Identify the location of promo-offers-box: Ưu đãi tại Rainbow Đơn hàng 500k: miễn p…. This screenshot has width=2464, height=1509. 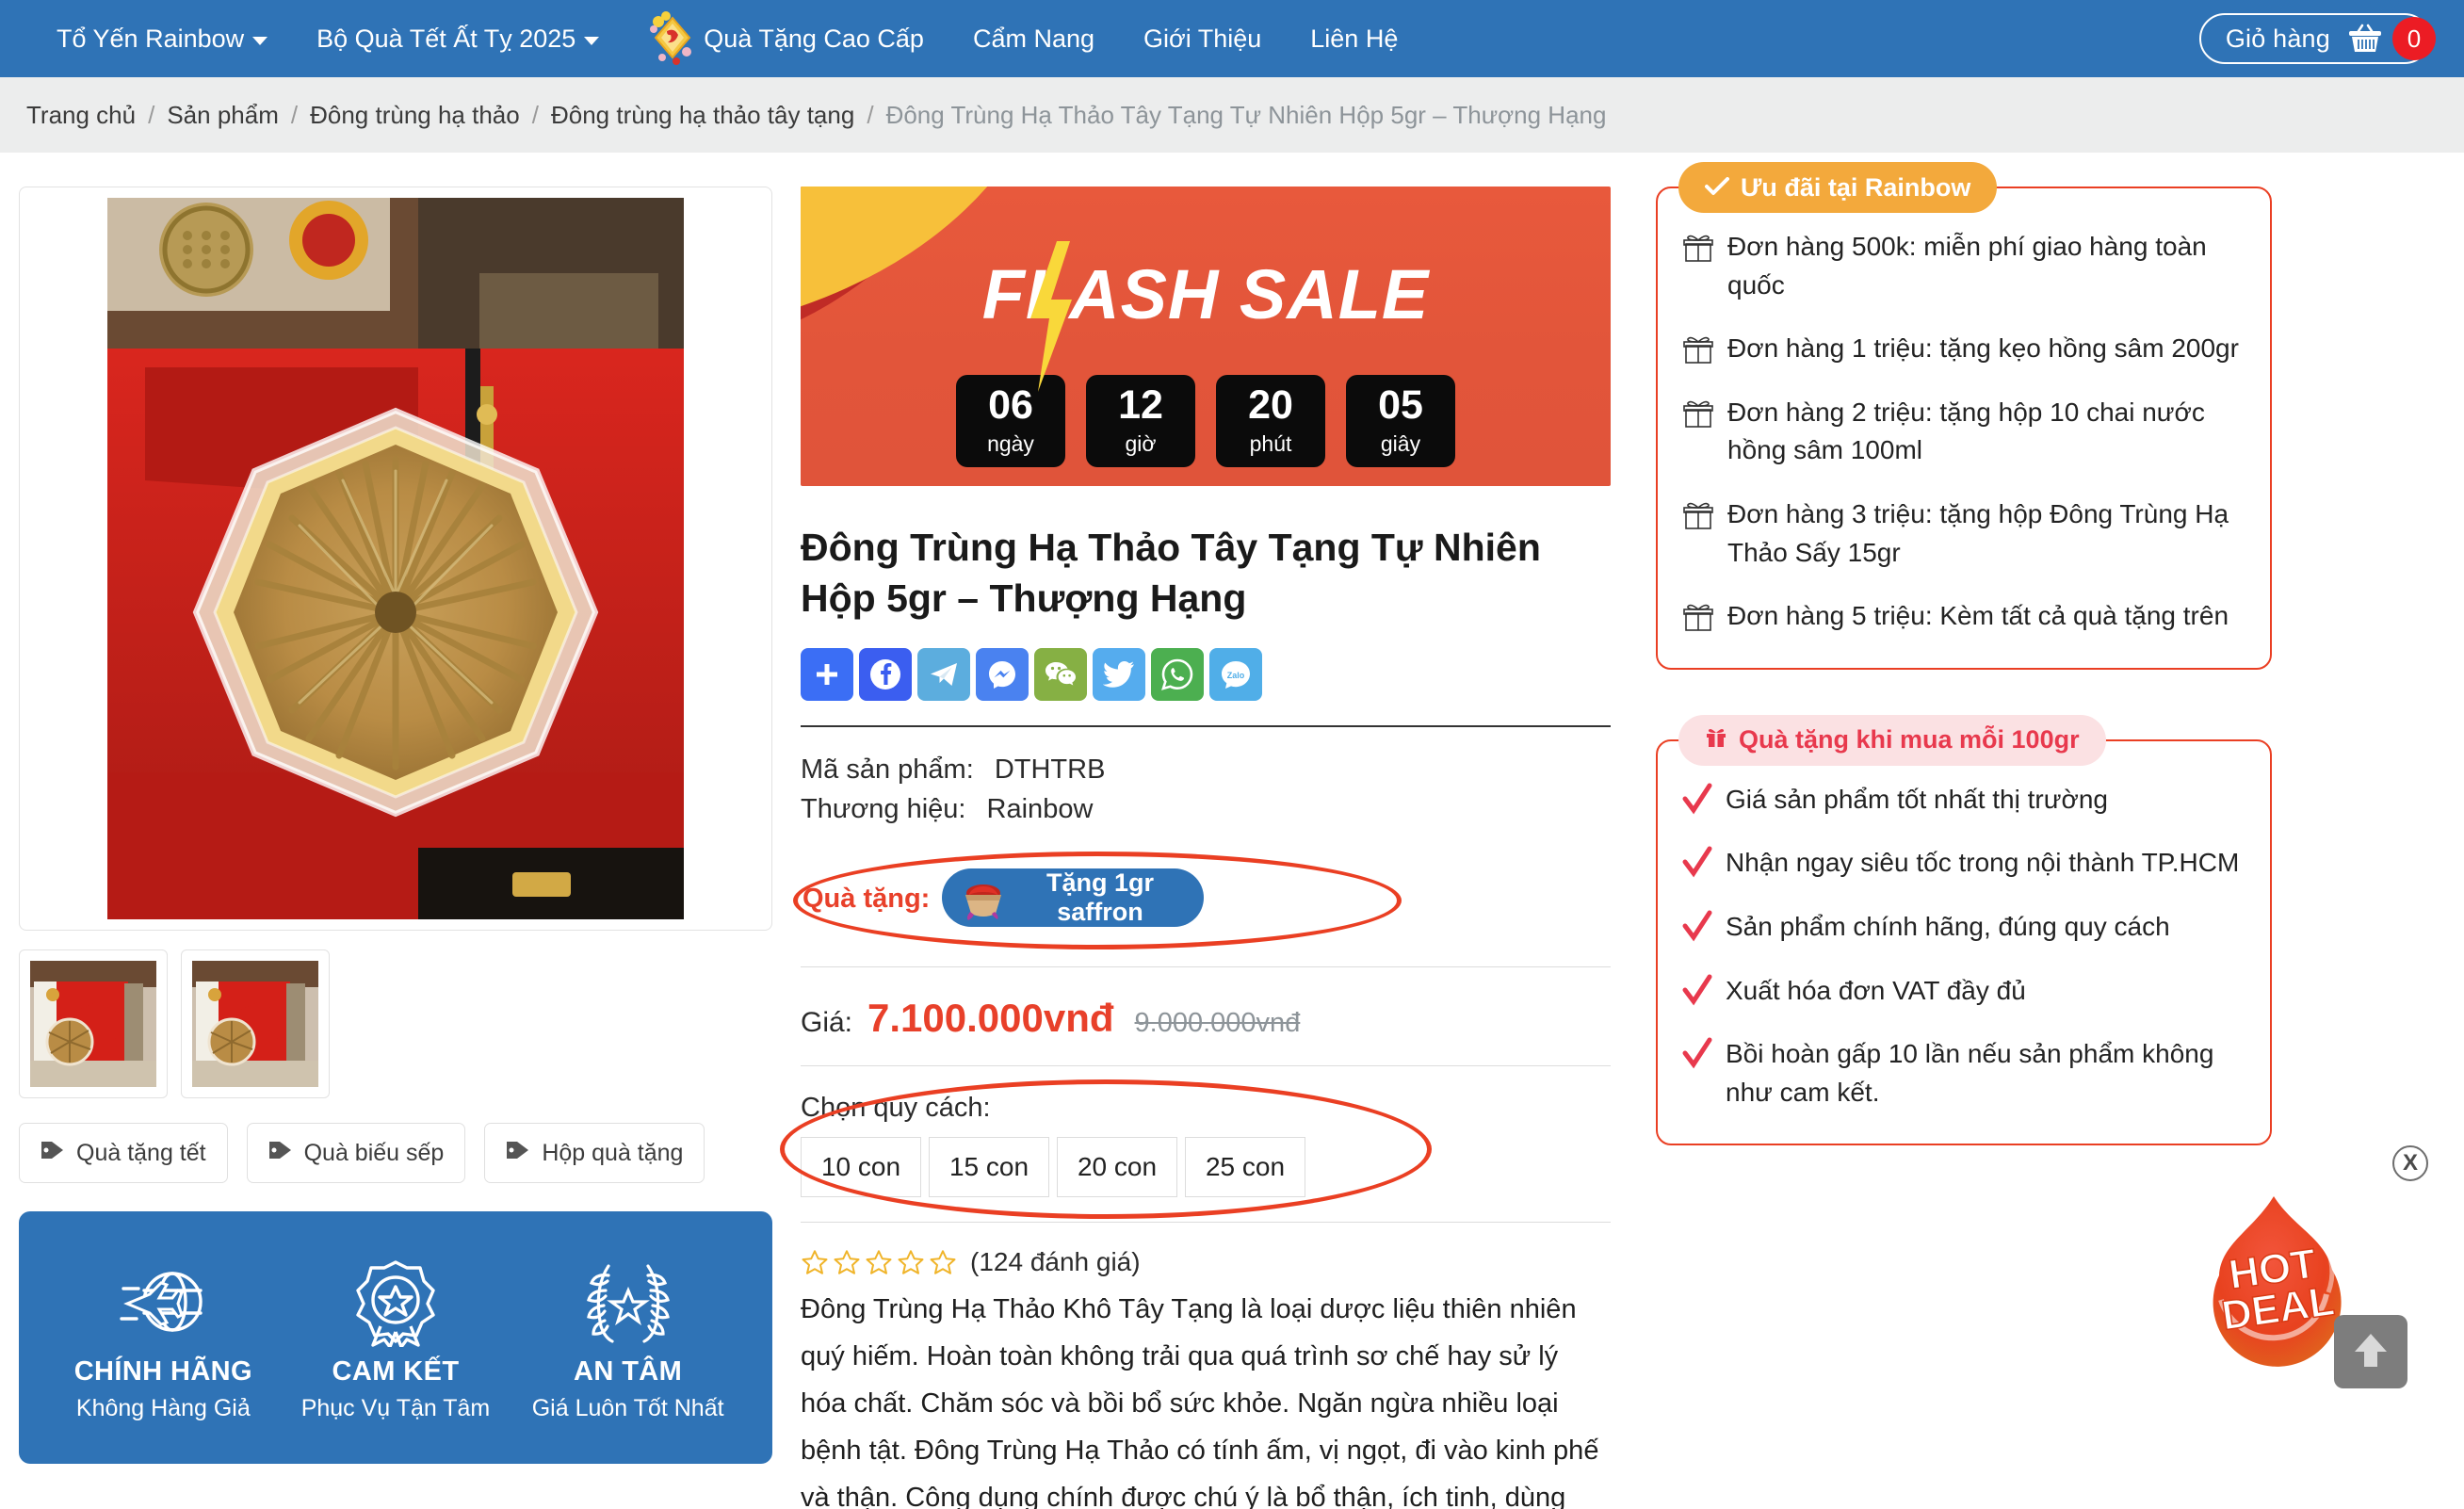
(1964, 416).